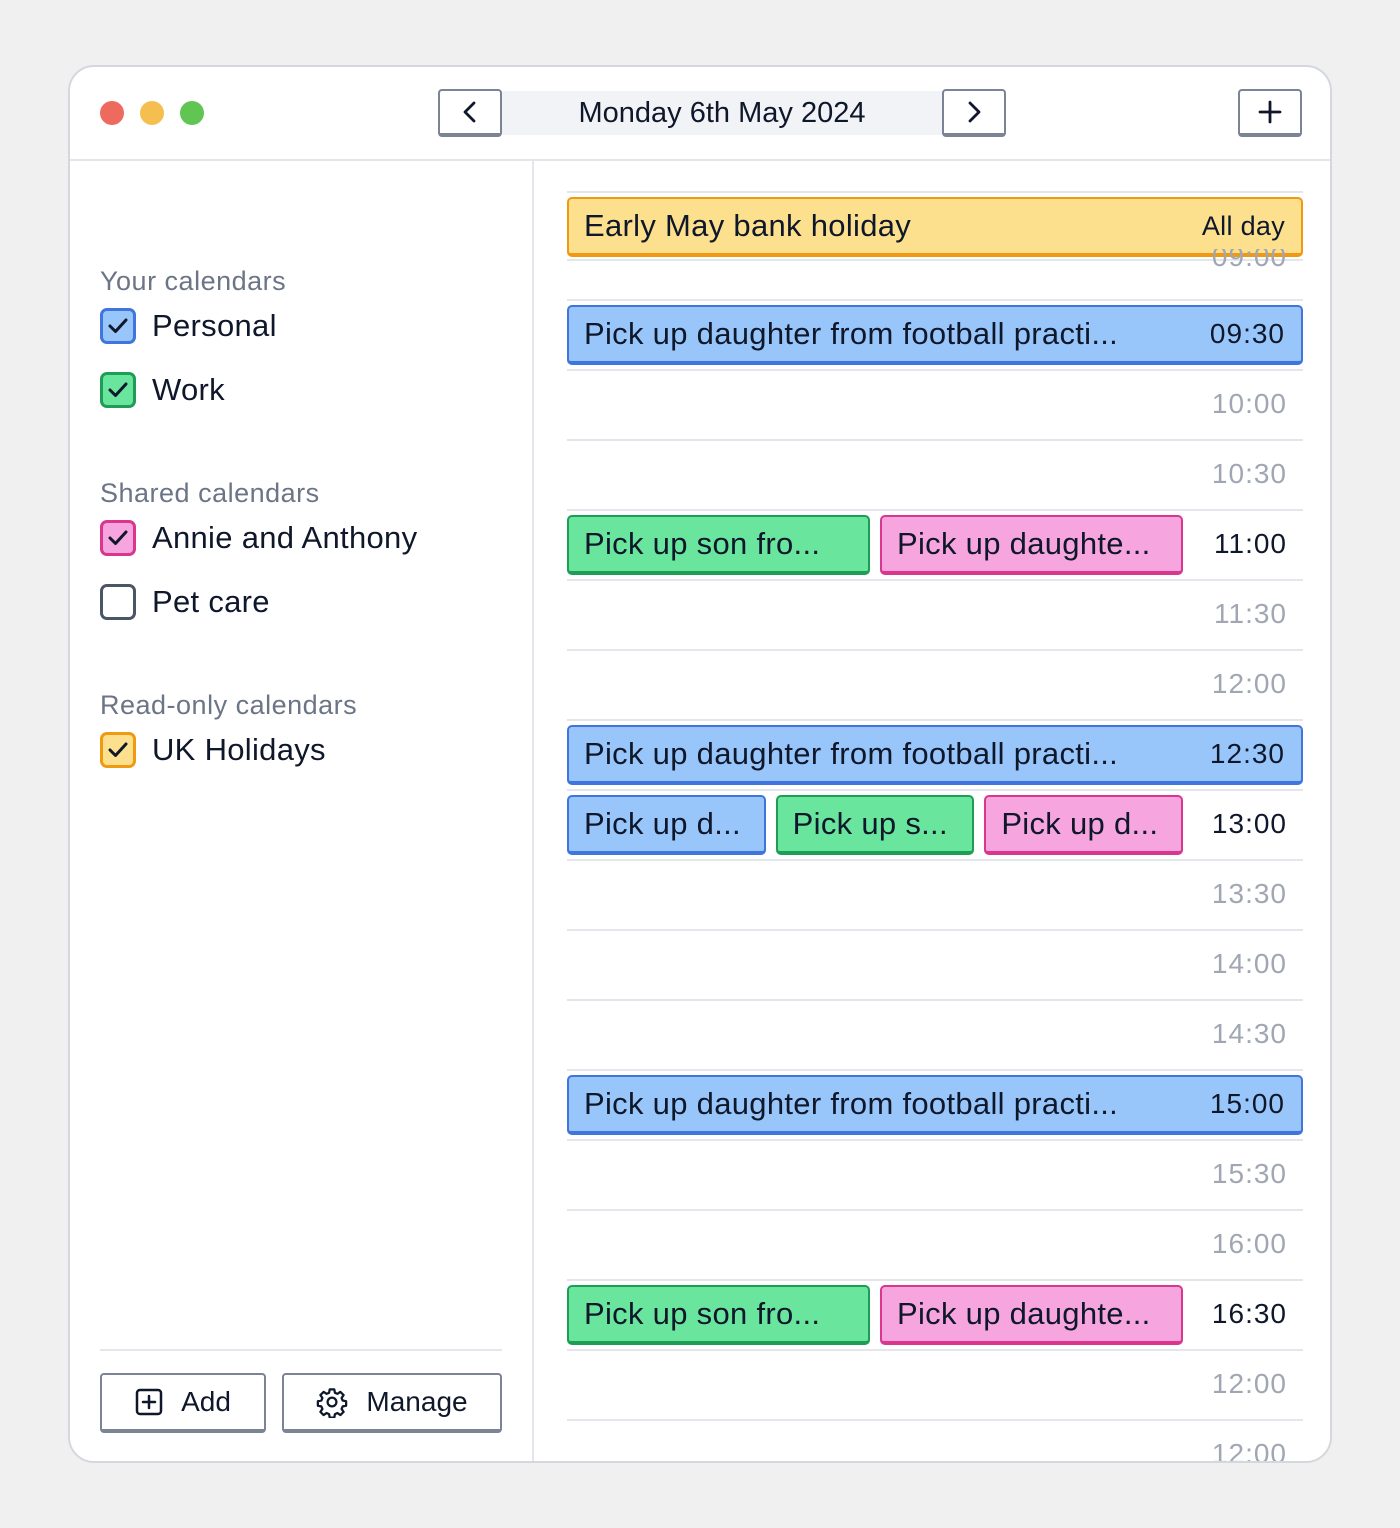 This screenshot has height=1528, width=1400. What do you see at coordinates (332, 1402) in the screenshot?
I see `gear-icon` at bounding box center [332, 1402].